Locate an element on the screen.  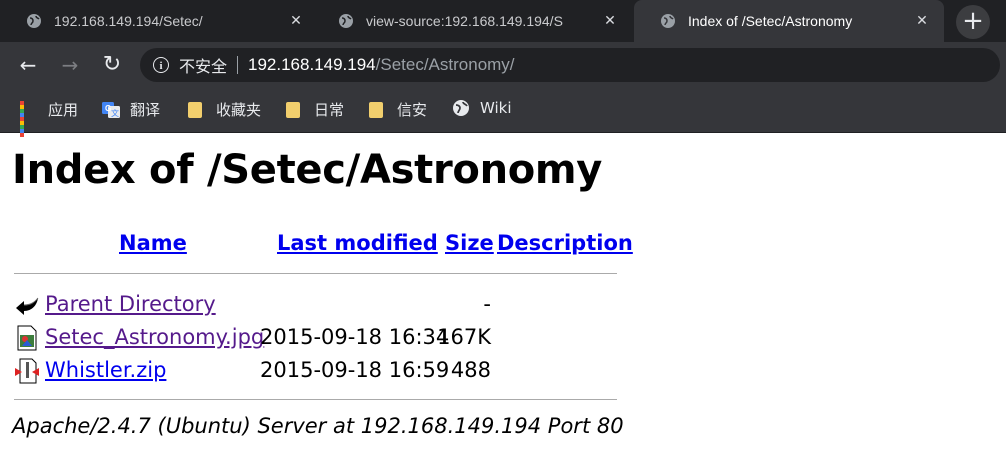
back-button: ← is located at coordinates (28, 65).